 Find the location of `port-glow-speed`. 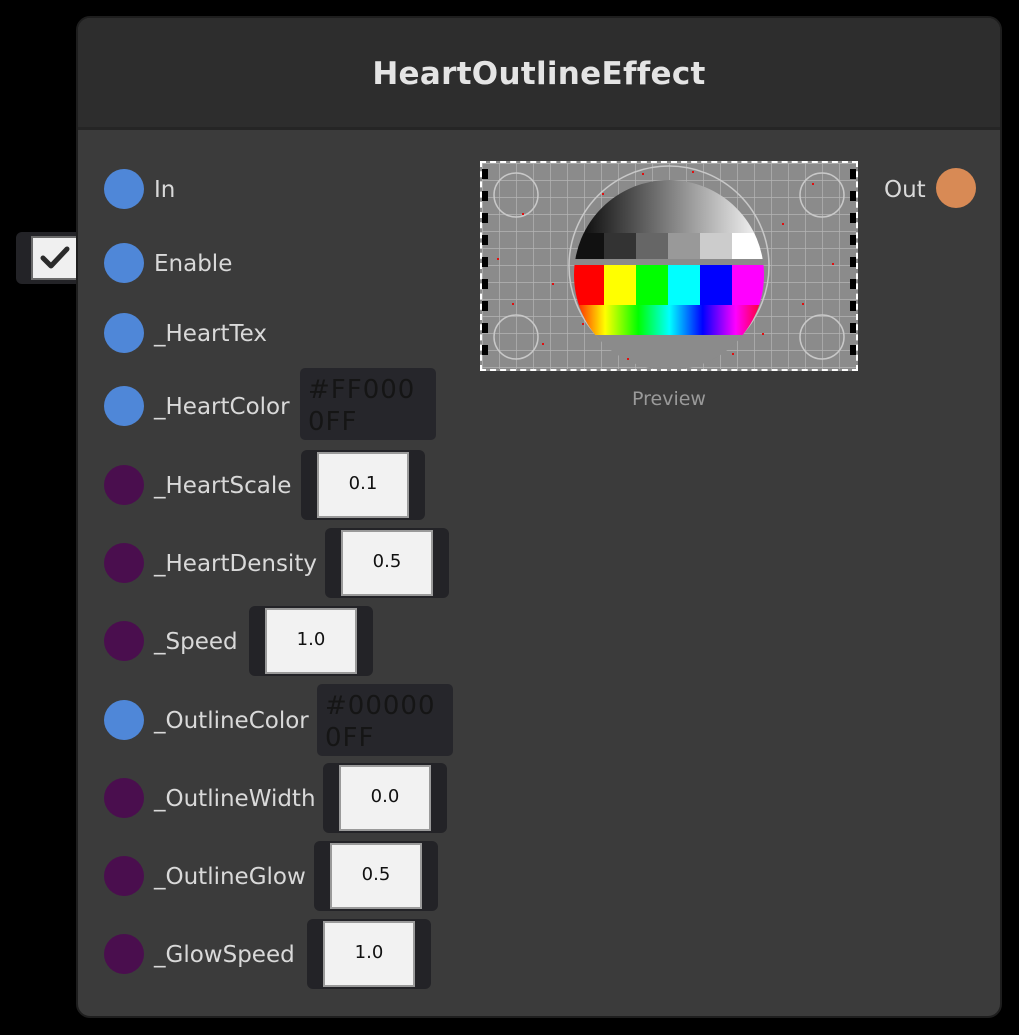

port-glow-speed is located at coordinates (124, 954).